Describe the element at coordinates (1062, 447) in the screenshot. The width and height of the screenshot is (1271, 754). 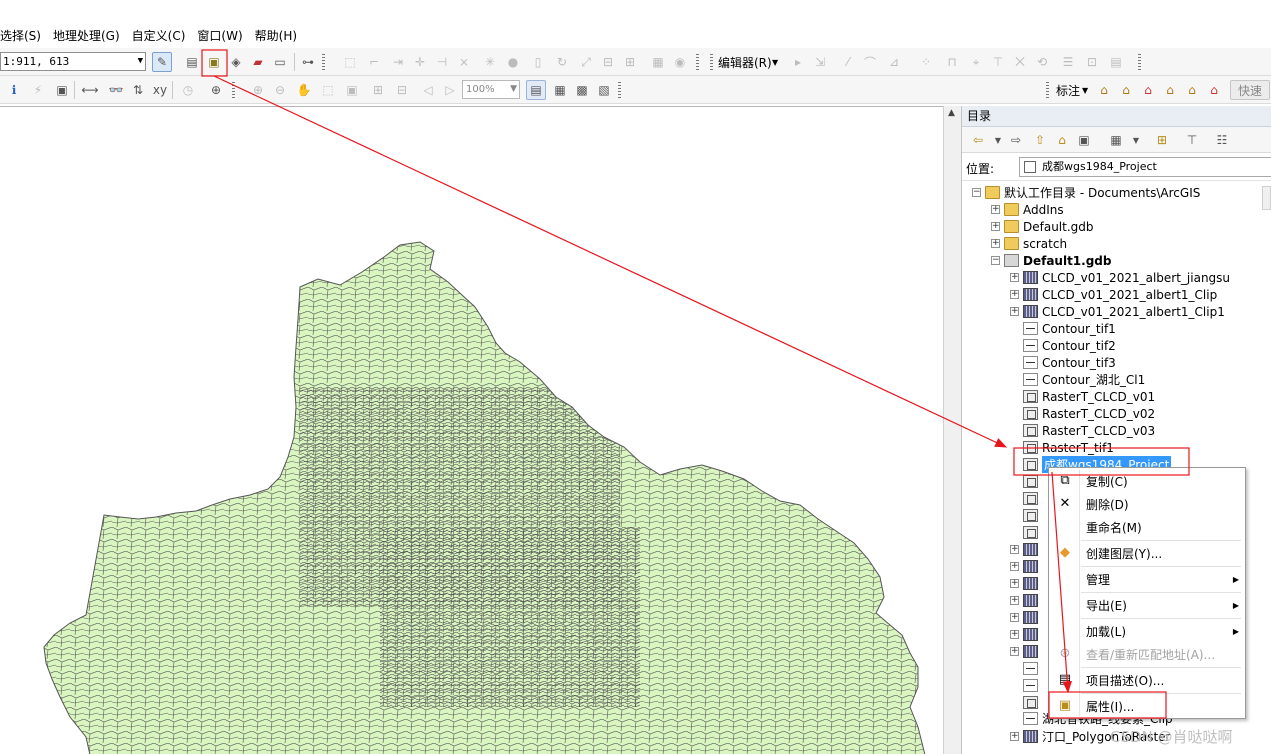
I see `tree-item: RasterT_tif1` at that location.